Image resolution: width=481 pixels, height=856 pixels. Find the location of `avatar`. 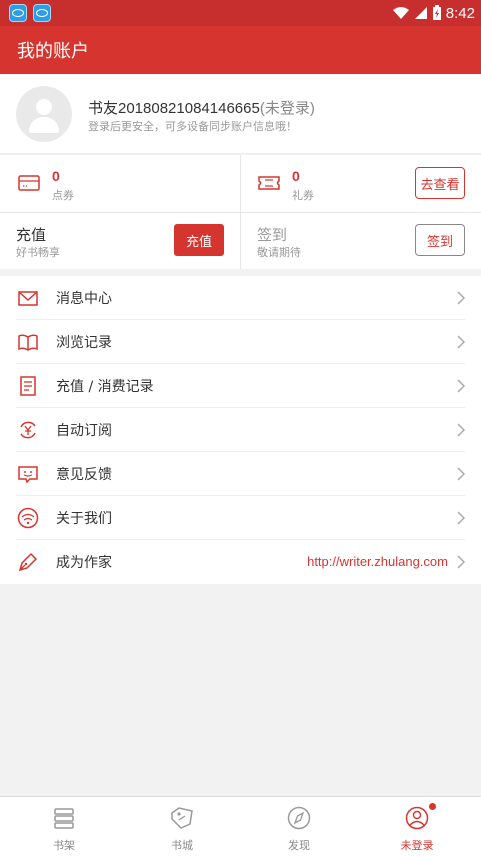

avatar is located at coordinates (44, 114).